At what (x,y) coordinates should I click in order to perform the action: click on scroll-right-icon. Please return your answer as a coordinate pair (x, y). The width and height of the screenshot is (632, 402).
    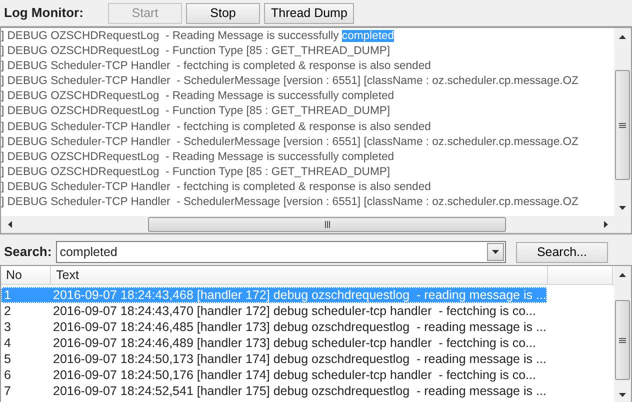
    Looking at the image, I should click on (606, 224).